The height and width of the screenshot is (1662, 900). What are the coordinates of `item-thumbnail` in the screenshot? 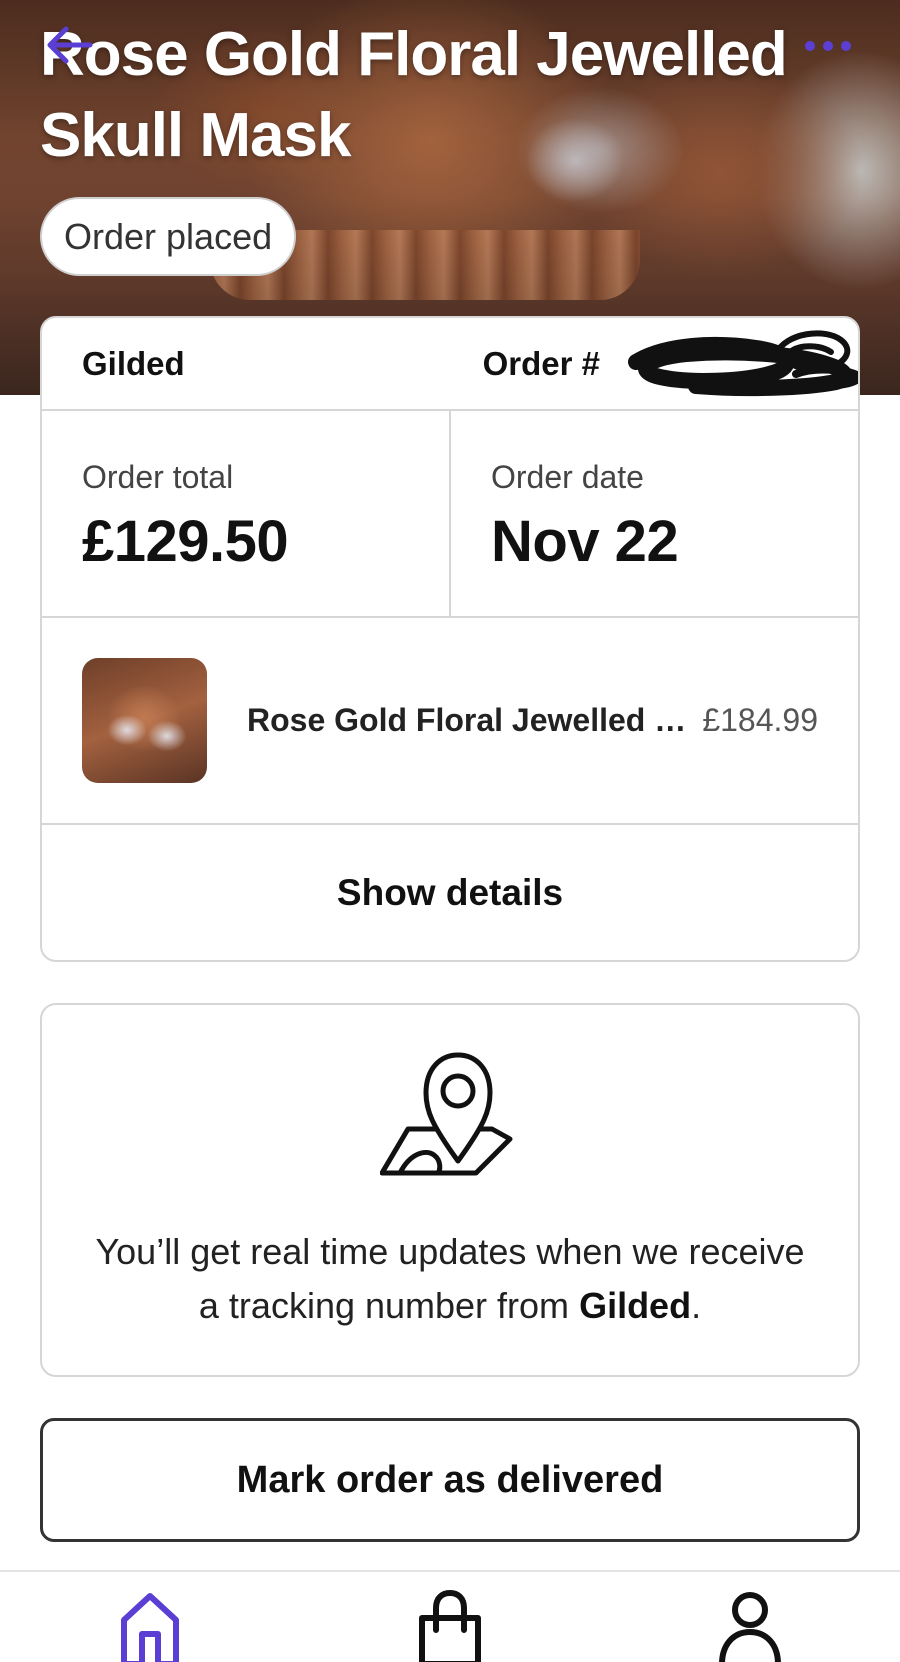 It's located at (144, 720).